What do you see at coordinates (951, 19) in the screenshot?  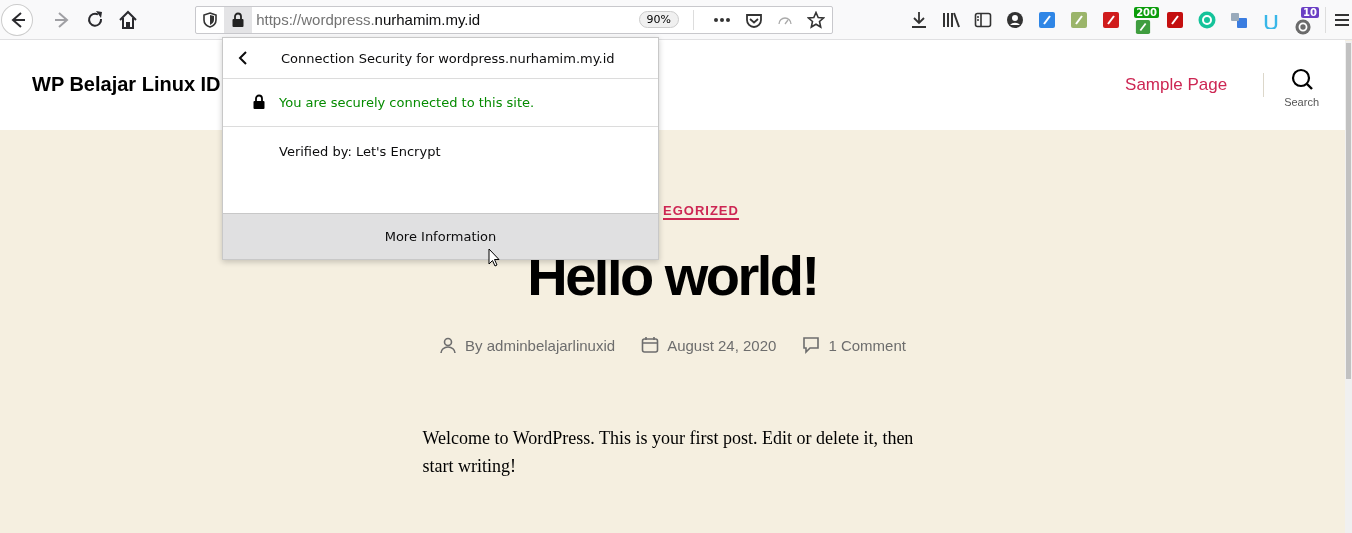 I see `library-icon` at bounding box center [951, 19].